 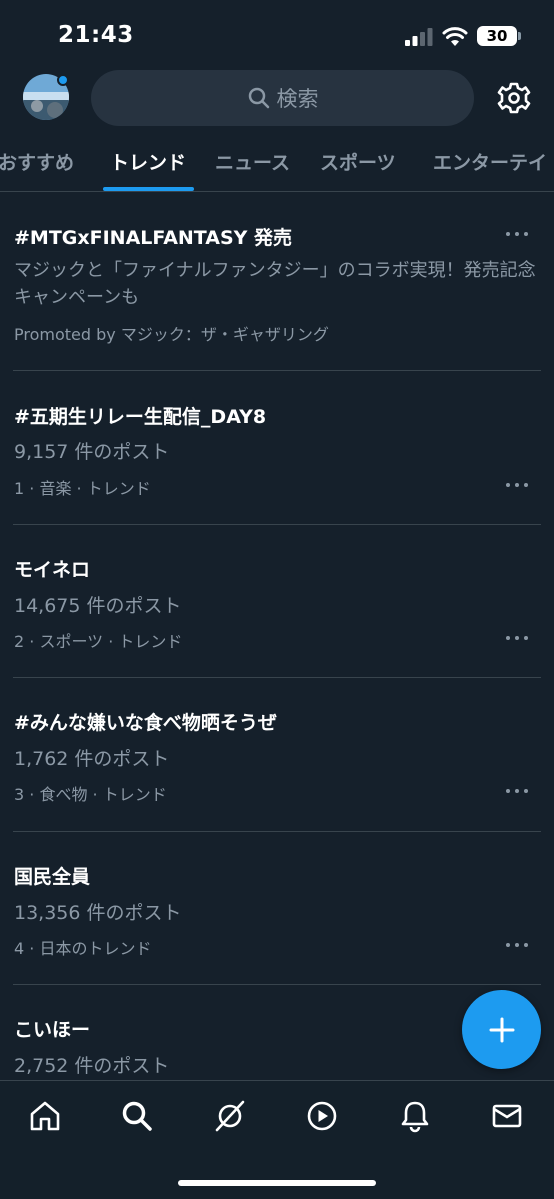 I want to click on trend-title: 国民全員, so click(x=52, y=877).